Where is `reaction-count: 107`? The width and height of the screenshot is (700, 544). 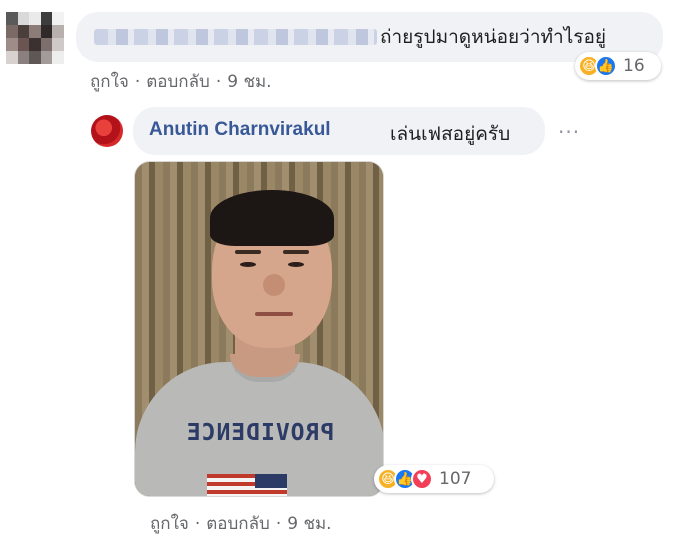 reaction-count: 107 is located at coordinates (455, 479).